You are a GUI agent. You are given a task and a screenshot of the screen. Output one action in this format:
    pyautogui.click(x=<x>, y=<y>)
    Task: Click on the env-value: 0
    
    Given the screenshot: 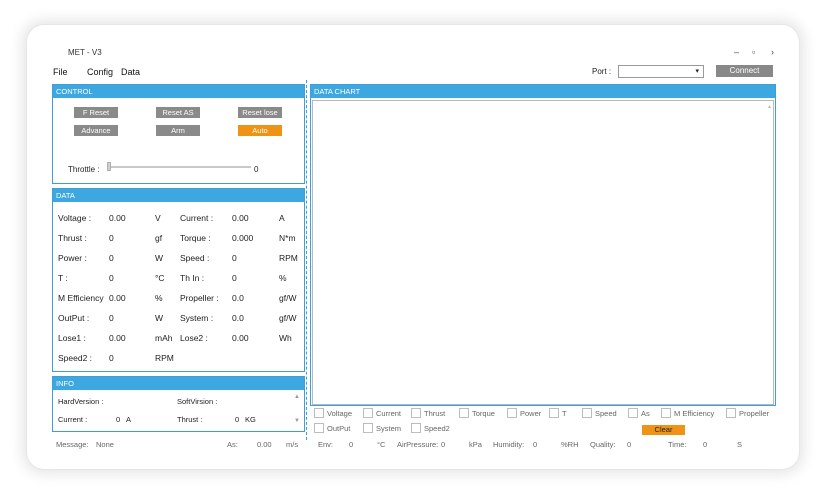 What is the action you would take?
    pyautogui.click(x=351, y=444)
    